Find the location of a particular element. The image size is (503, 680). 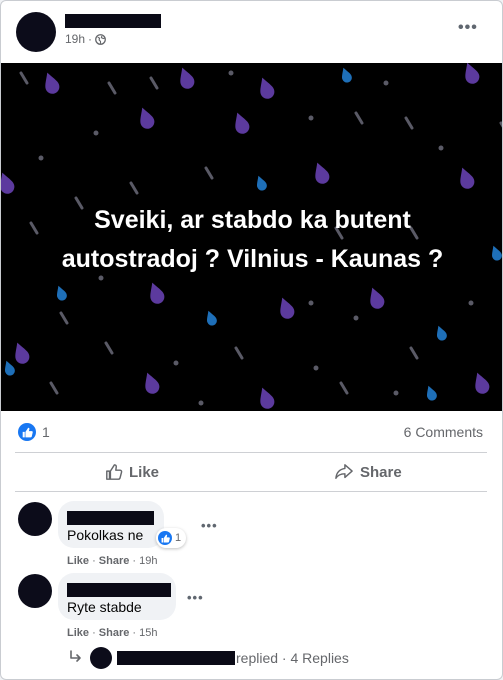

replier-avatar is located at coordinates (101, 658).